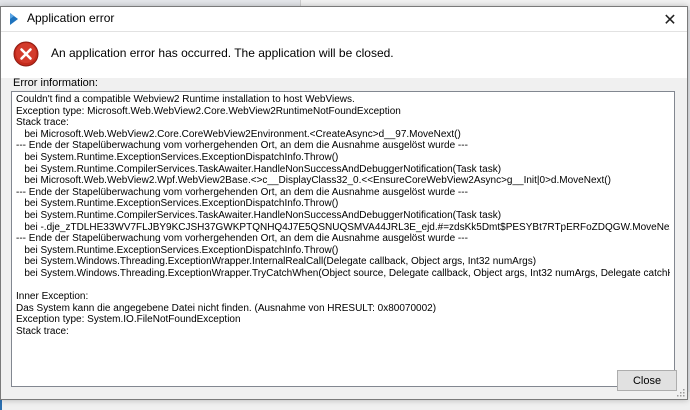 The height and width of the screenshot is (410, 690). I want to click on error-information-label: Error information:, so click(55, 83).